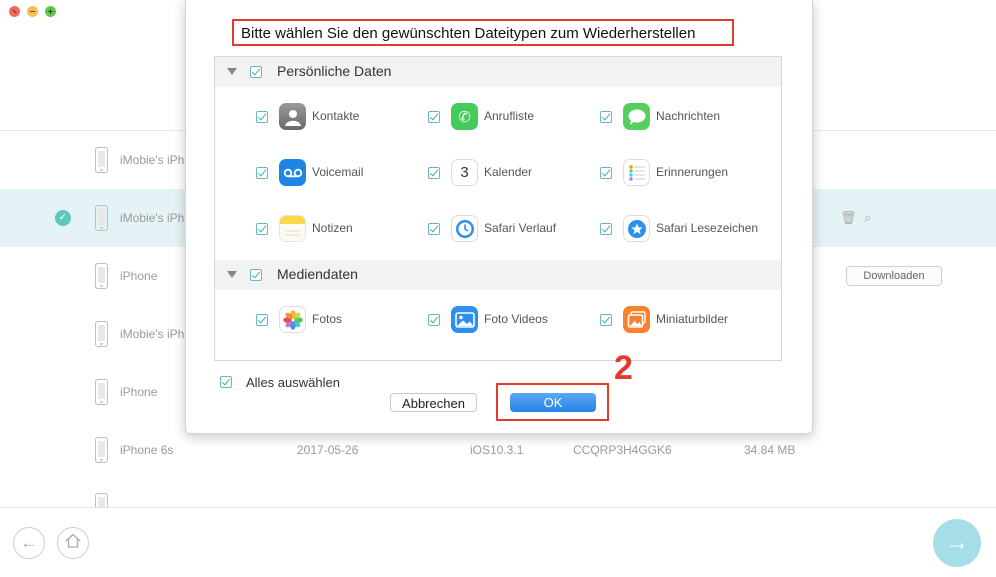 This screenshot has height=577, width=996. Describe the element at coordinates (332, 228) in the screenshot. I see `item-label: Notizen` at that location.